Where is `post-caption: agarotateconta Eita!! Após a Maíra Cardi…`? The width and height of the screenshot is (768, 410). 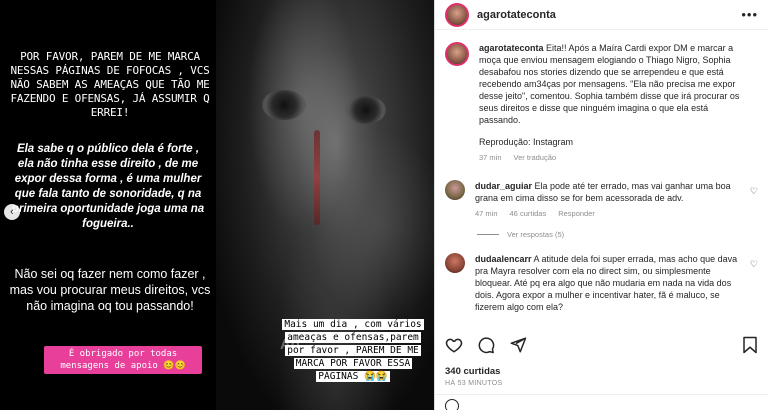
post-caption: agarotateconta Eita!! Após a Maíra Cardi… is located at coordinates (601, 103).